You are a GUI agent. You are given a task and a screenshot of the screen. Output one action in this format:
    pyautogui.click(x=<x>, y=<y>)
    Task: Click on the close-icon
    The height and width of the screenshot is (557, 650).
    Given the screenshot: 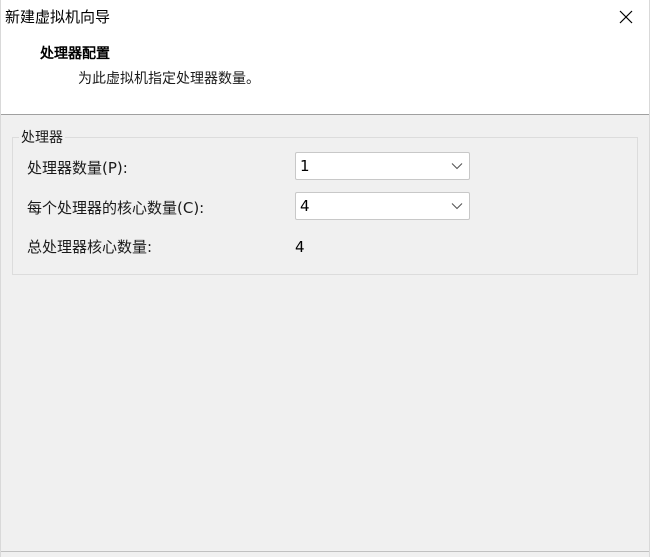 What is the action you would take?
    pyautogui.click(x=626, y=17)
    